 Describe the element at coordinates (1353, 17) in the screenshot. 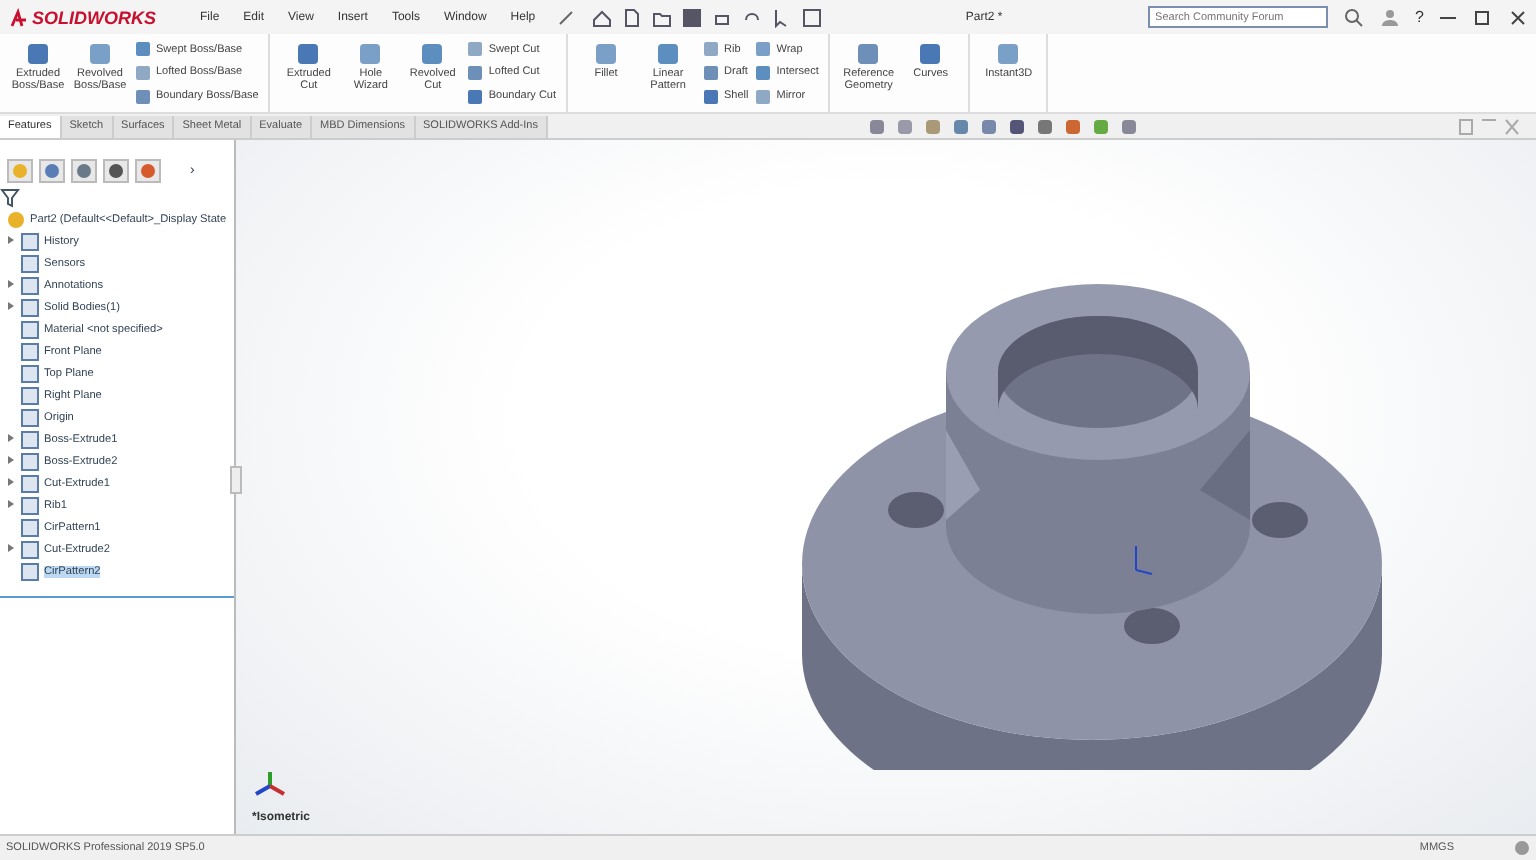

I see `search-icon` at that location.